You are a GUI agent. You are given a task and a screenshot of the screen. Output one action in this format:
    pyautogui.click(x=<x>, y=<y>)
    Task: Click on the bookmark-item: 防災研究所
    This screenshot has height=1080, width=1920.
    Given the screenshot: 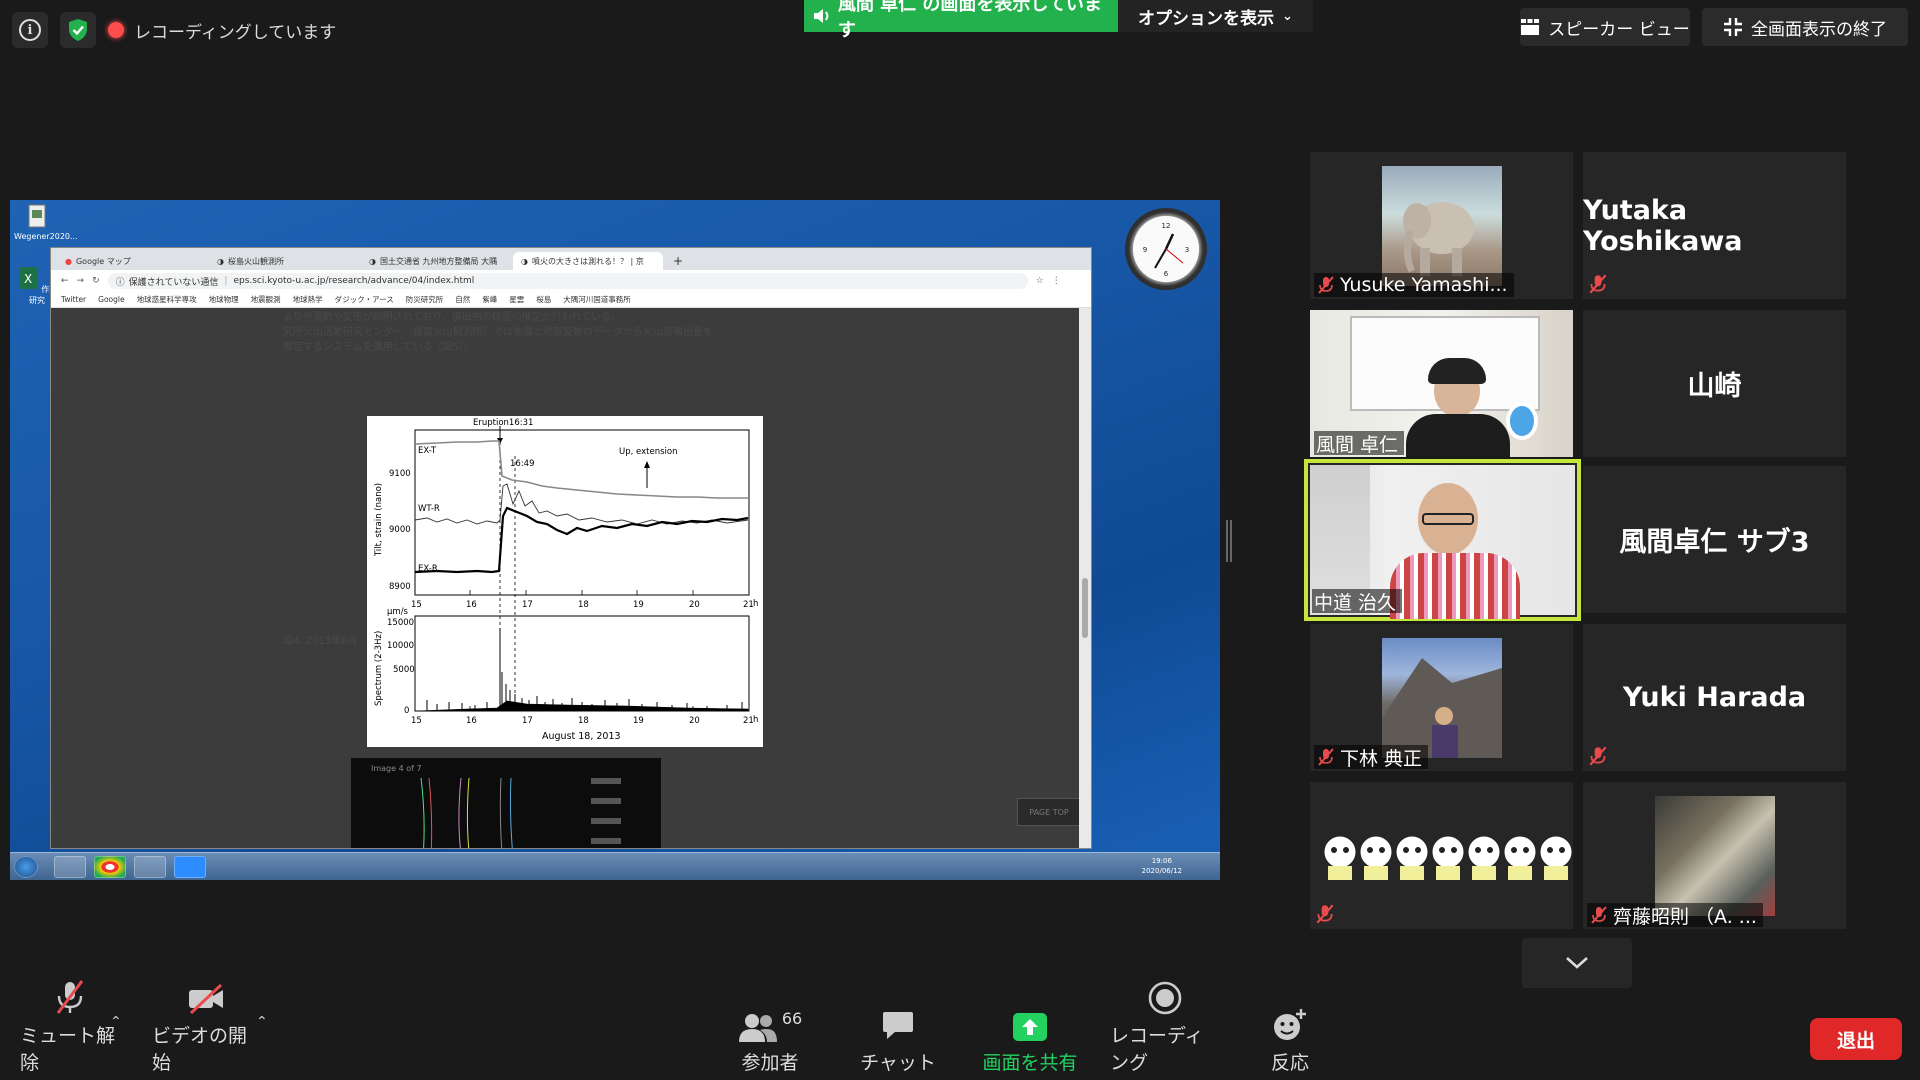 What is the action you would take?
    pyautogui.click(x=425, y=299)
    